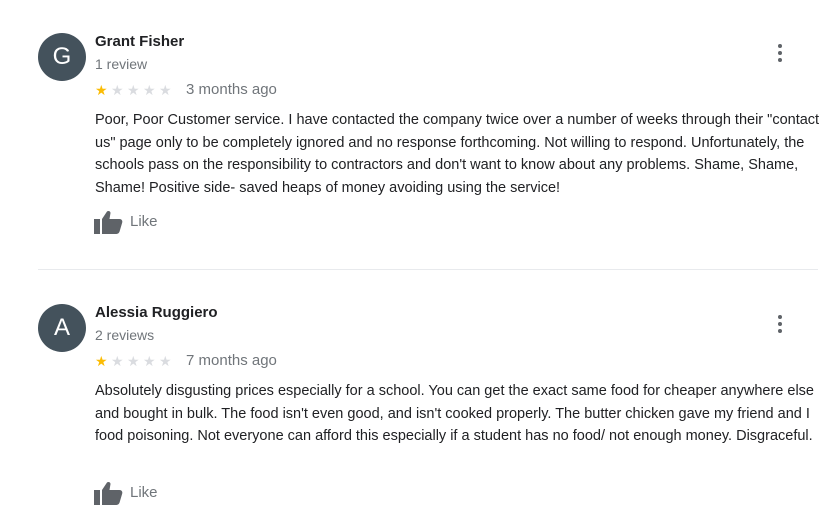 The image size is (832, 508). I want to click on rating-row: ★ ★ ★ ★ ★ 7 months ago, so click(186, 361).